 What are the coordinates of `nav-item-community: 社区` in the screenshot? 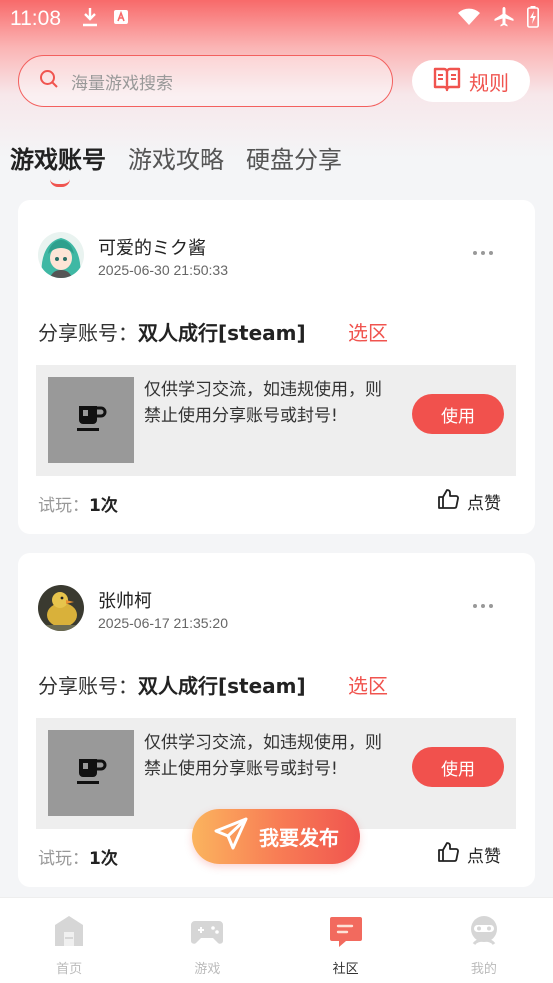 It's located at (346, 940).